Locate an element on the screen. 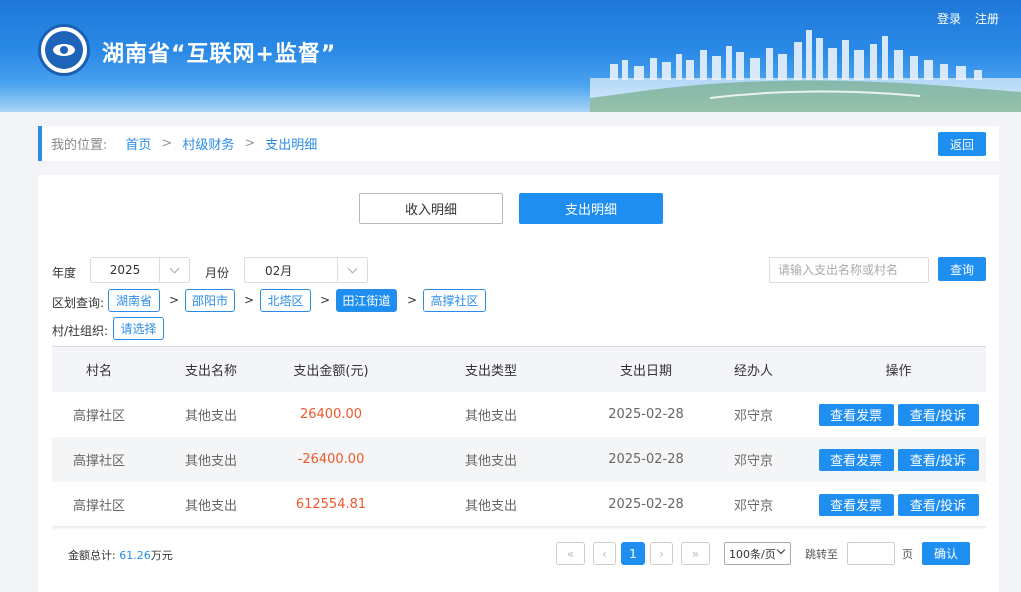 This screenshot has height=592, width=1021. tab-income-detail: 收入明细 is located at coordinates (431, 208).